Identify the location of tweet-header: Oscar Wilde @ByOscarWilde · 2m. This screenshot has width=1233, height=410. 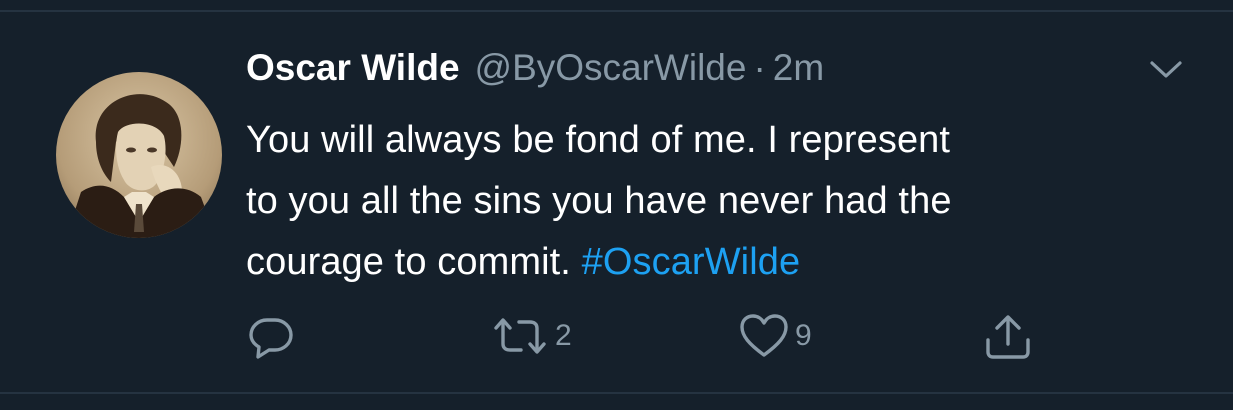
(535, 72).